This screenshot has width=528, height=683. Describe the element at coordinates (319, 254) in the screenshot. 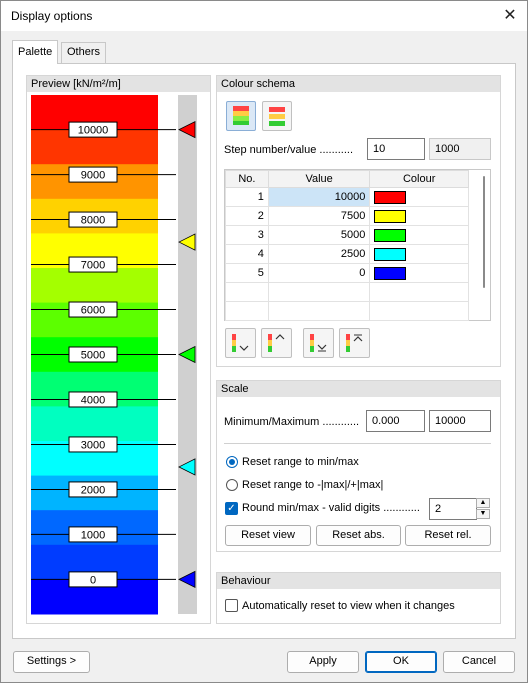

I see `cell-value: 2500` at that location.